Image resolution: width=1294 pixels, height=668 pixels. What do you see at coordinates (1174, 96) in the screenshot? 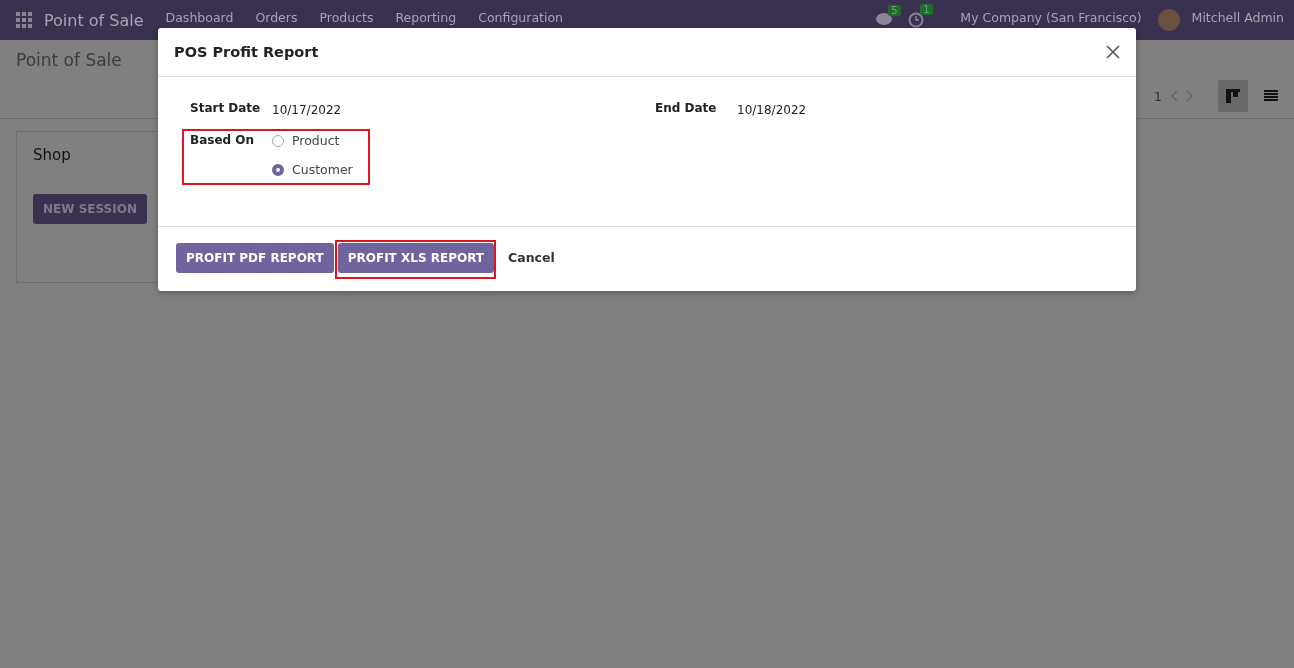
I see `previous-icon` at bounding box center [1174, 96].